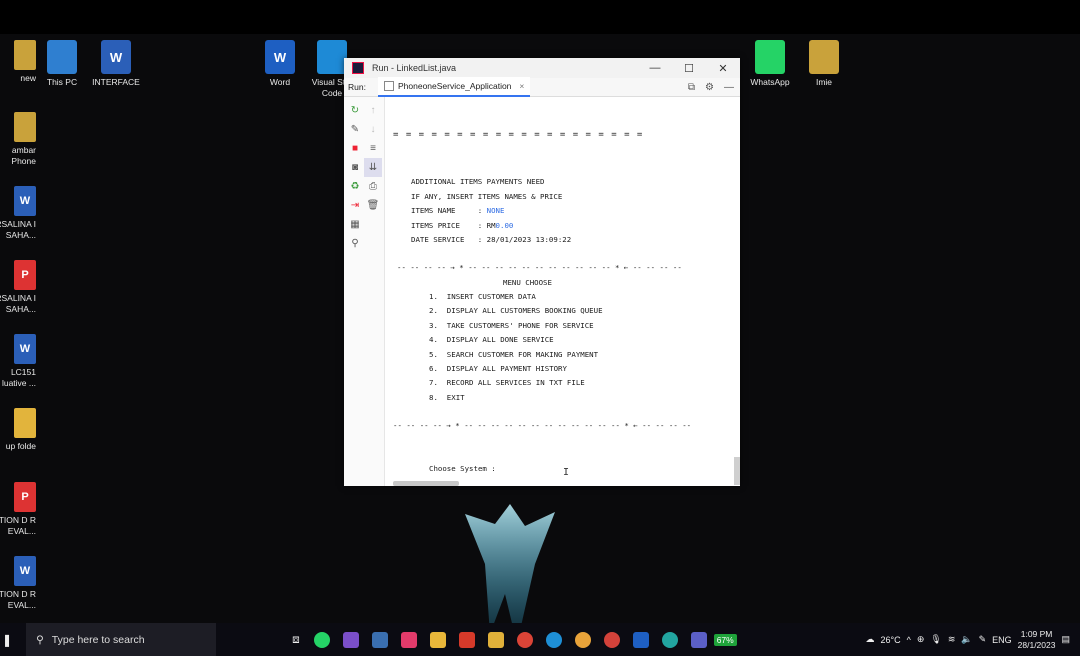 The height and width of the screenshot is (656, 1080). I want to click on items-name-line: ITEMS NAME : NONE, so click(457, 210).